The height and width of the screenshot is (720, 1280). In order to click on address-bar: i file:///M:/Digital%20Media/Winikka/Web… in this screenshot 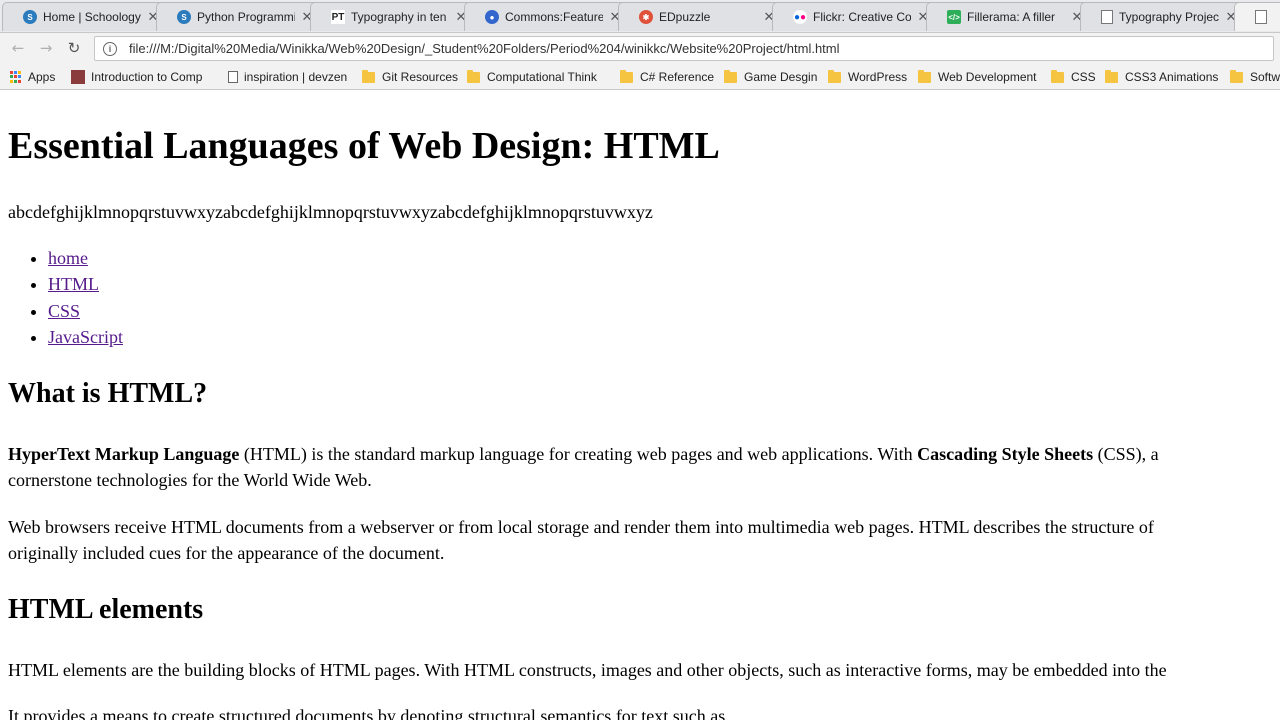, I will do `click(684, 48)`.